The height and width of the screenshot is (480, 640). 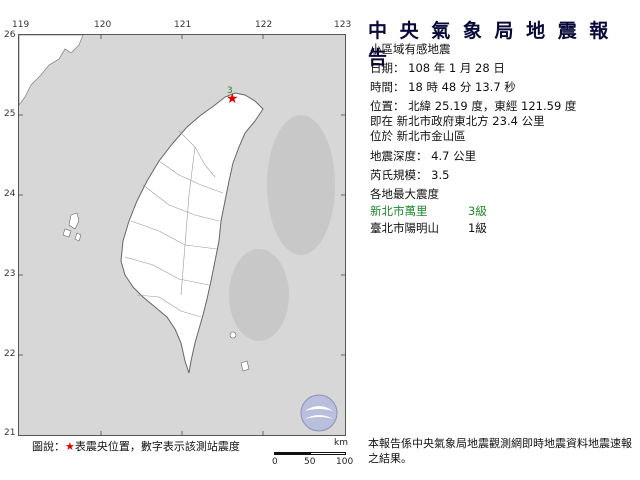 I want to click on intensity-header: 各地最大震度, so click(x=404, y=194).